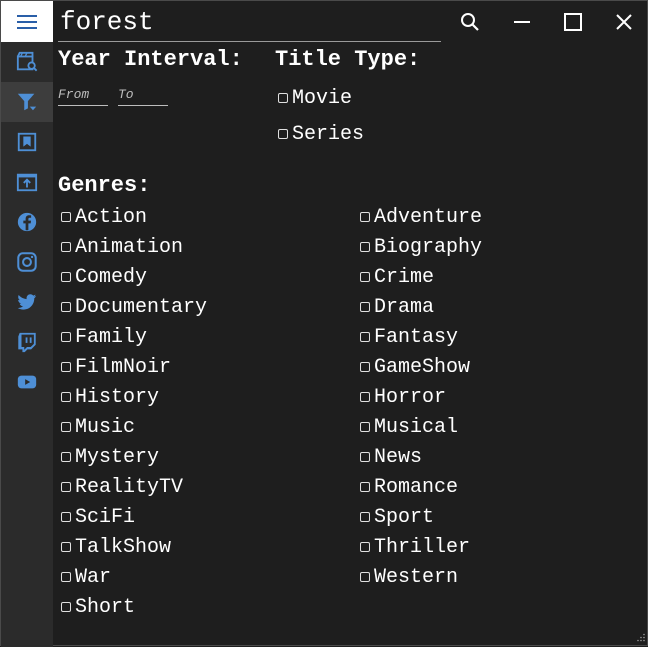 The image size is (648, 647). Describe the element at coordinates (123, 367) in the screenshot. I see `genre-label: FilmNoir` at that location.